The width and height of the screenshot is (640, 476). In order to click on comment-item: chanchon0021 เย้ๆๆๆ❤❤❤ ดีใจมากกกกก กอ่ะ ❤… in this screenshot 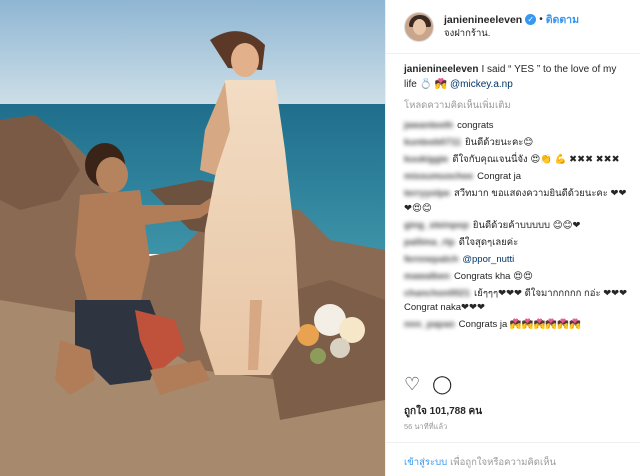, I will do `click(517, 301)`.